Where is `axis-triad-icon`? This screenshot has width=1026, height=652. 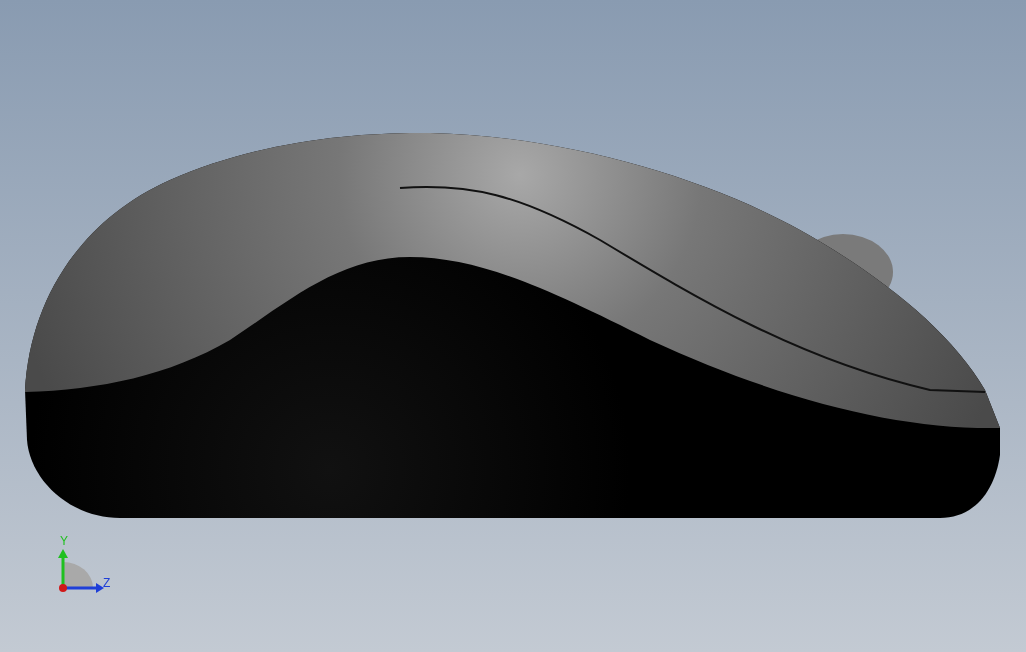 axis-triad-icon is located at coordinates (81, 571).